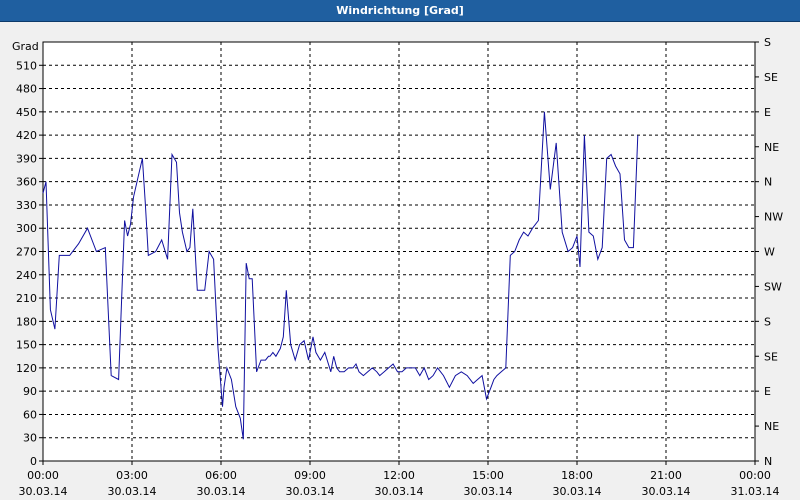 Image resolution: width=800 pixels, height=500 pixels. I want to click on y-tick-label: 270, so click(26, 252).